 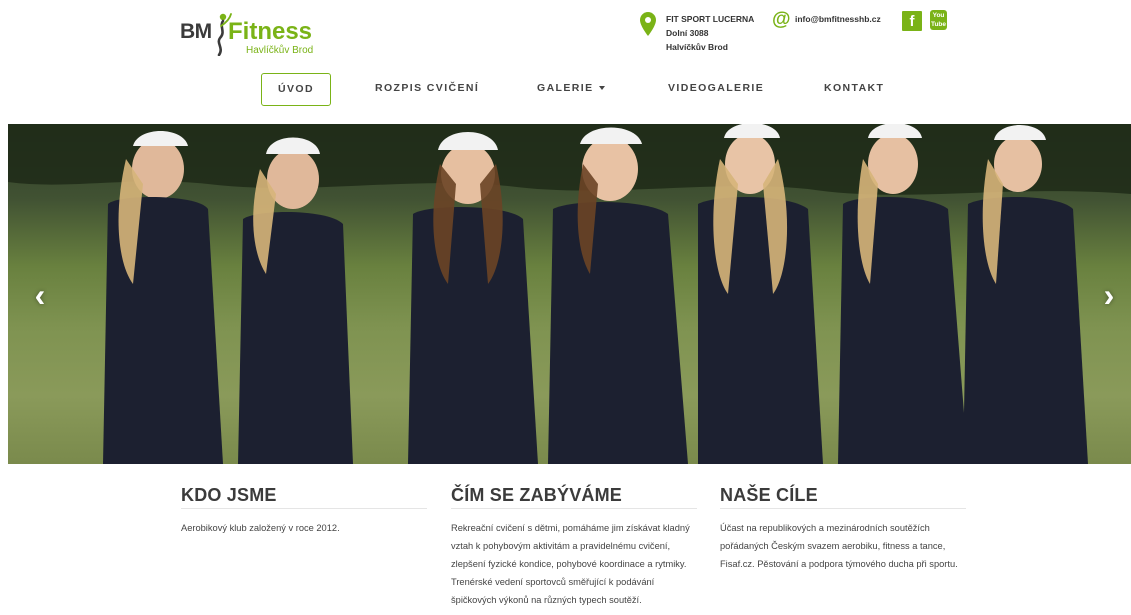 I want to click on logo-brand: BM, so click(x=196, y=31).